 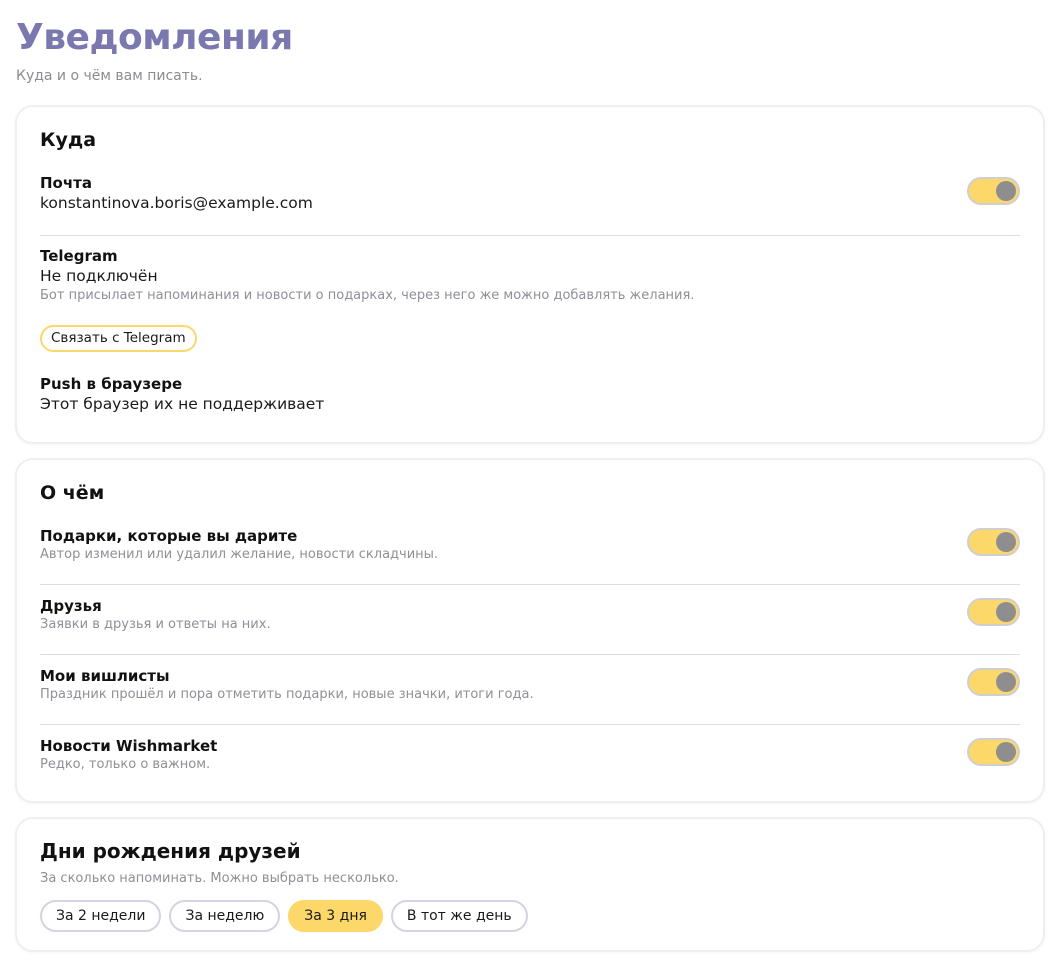 I want to click on topic-friends-toggle, so click(x=993, y=612).